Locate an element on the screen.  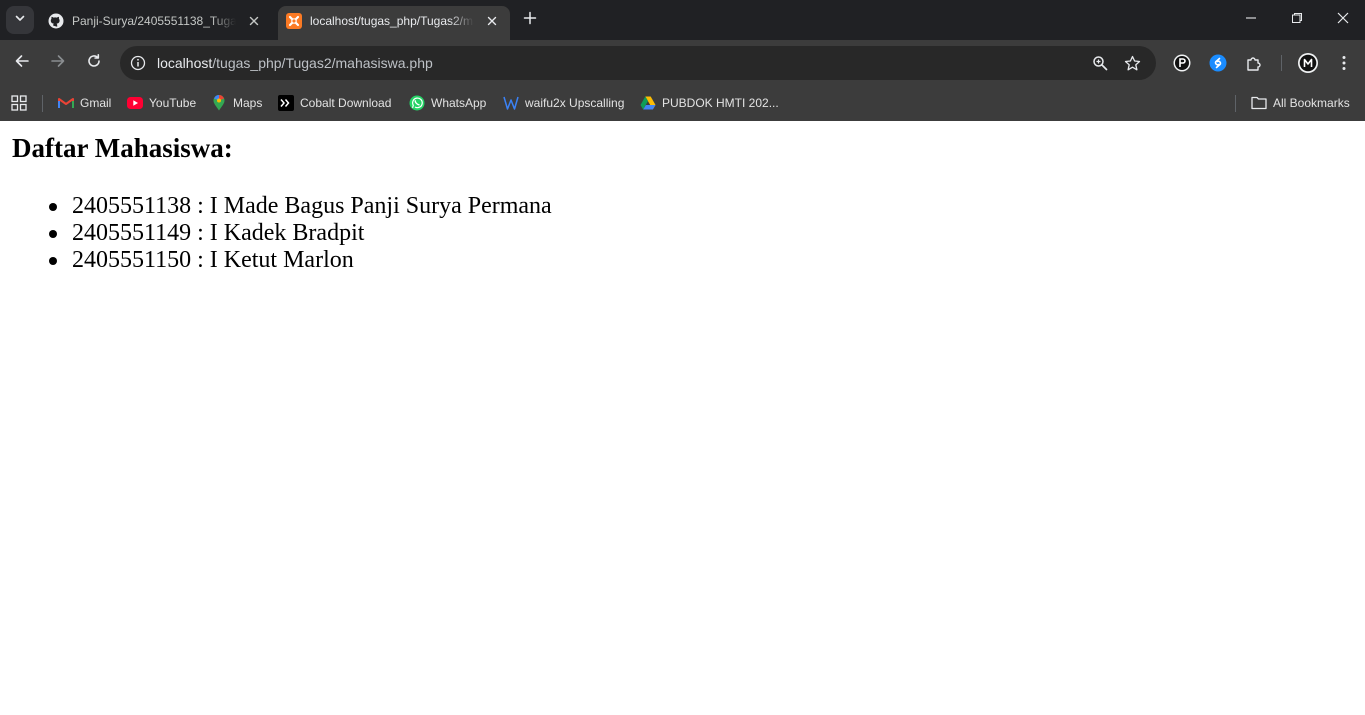
bookmark-waifu2x: waifu2x Upscalling is located at coordinates (563, 103).